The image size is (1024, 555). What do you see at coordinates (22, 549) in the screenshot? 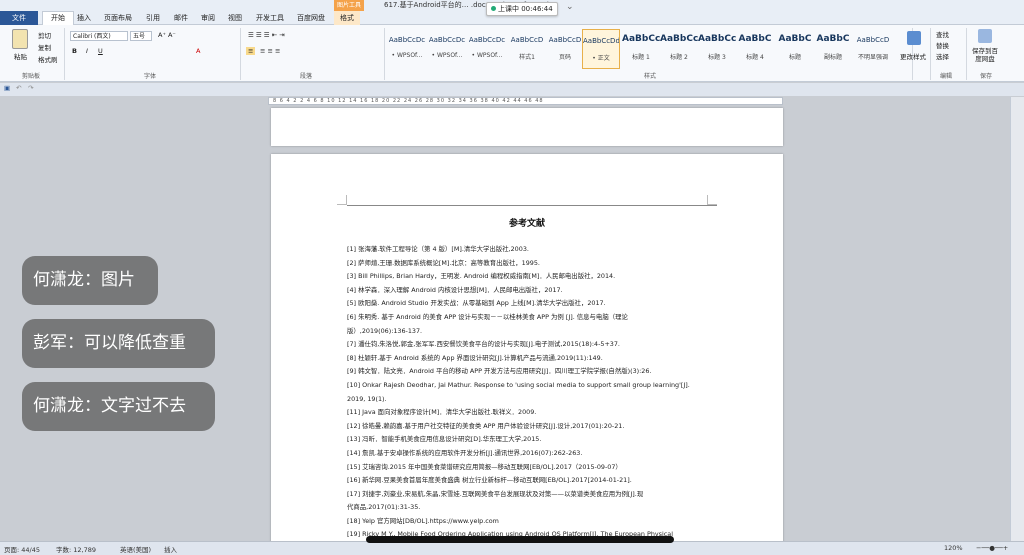
I see `page-count: 页面: 44/45` at bounding box center [22, 549].